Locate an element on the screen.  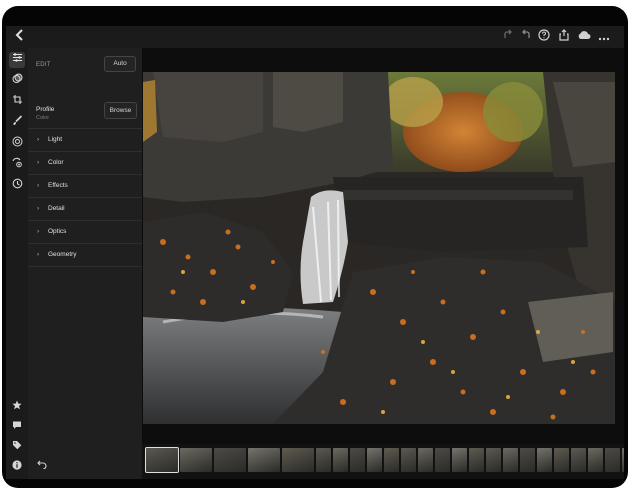
section-geometry: › Geometry is located at coordinates (85, 255).